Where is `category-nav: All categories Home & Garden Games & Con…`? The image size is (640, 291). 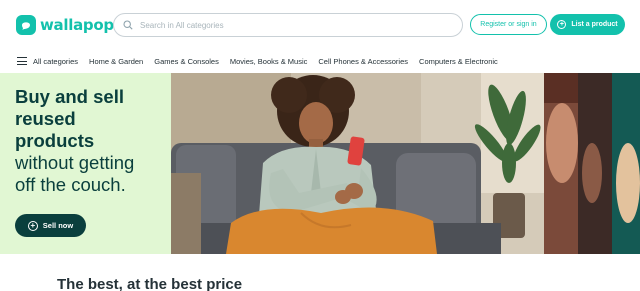
category-nav: All categories Home & Garden Games & Con… is located at coordinates (320, 61).